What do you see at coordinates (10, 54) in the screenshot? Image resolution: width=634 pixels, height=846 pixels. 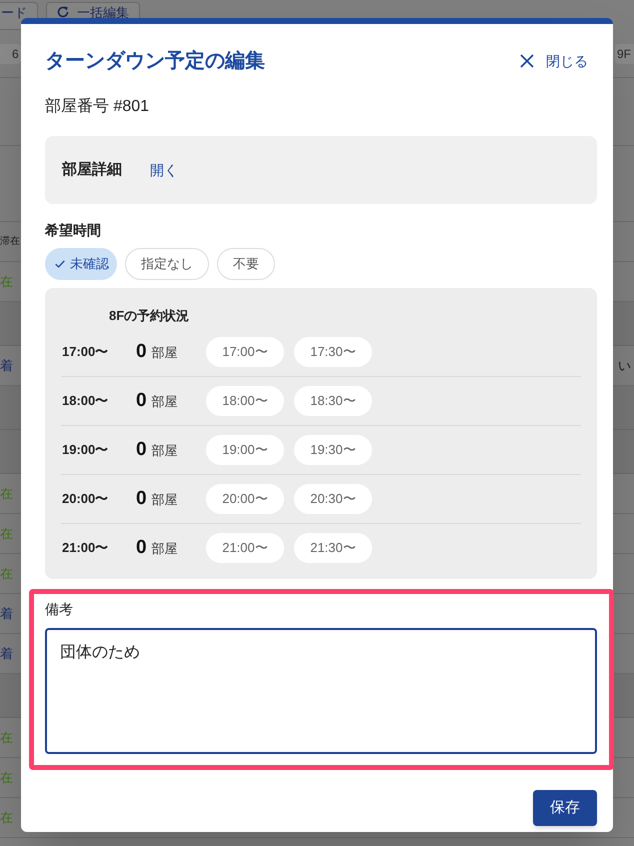 I see `floor-tab: 6` at bounding box center [10, 54].